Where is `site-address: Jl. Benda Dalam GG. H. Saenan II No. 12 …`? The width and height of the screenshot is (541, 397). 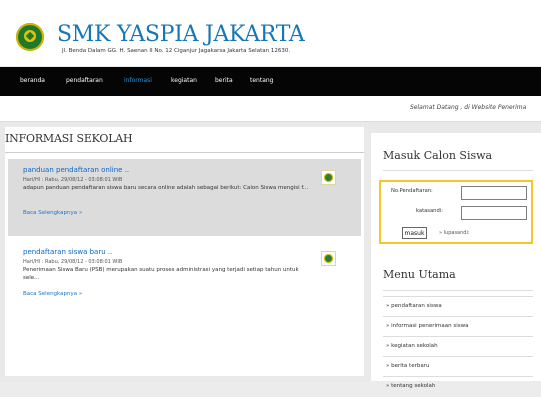
site-address: Jl. Benda Dalam GG. H. Saenan II No. 12 … is located at coordinates (176, 51).